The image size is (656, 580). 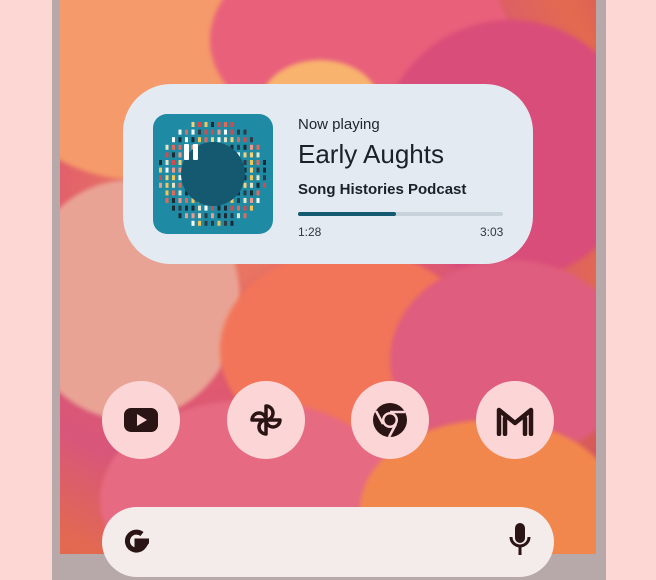 I want to click on elapsed-time: 1:28, so click(x=310, y=232).